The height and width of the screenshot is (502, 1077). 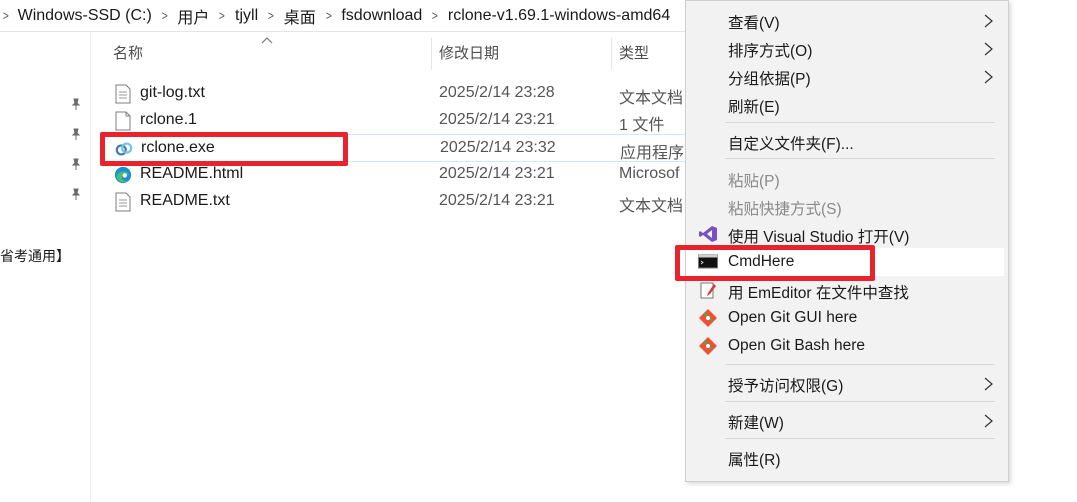 What do you see at coordinates (847, 104) in the screenshot?
I see `menu-item-refresh: 刷新(E)` at bounding box center [847, 104].